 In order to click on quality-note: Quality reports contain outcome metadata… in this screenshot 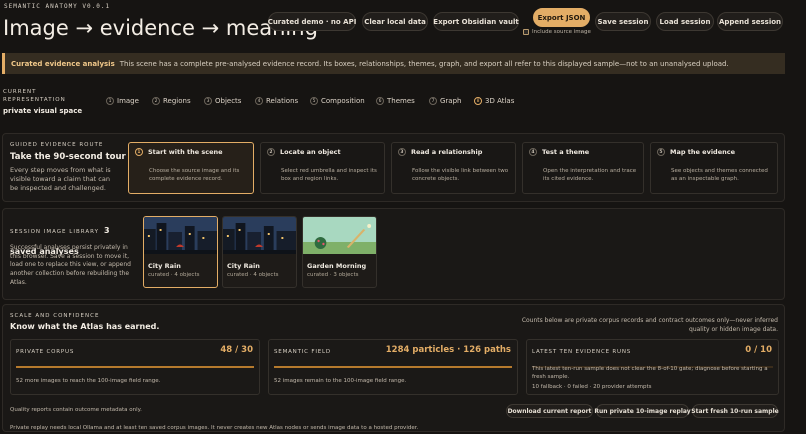, I will do `click(76, 410)`.